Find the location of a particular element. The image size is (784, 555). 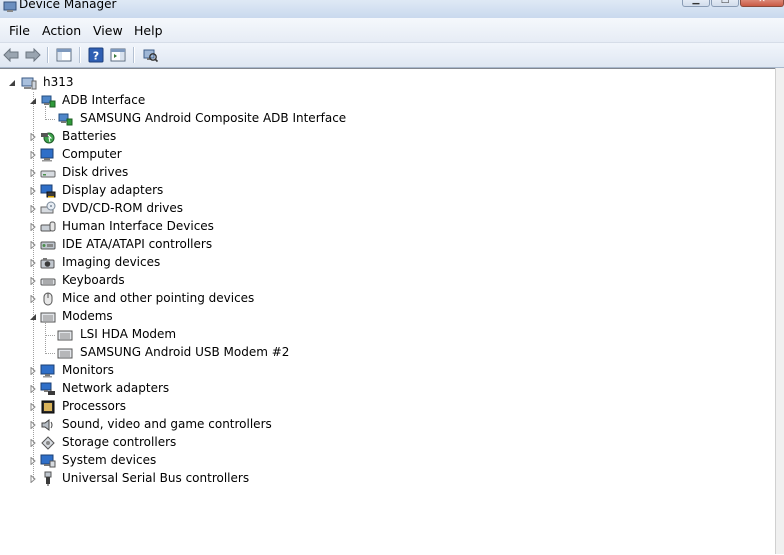

tree-category-node: Processors is located at coordinates (388, 407).